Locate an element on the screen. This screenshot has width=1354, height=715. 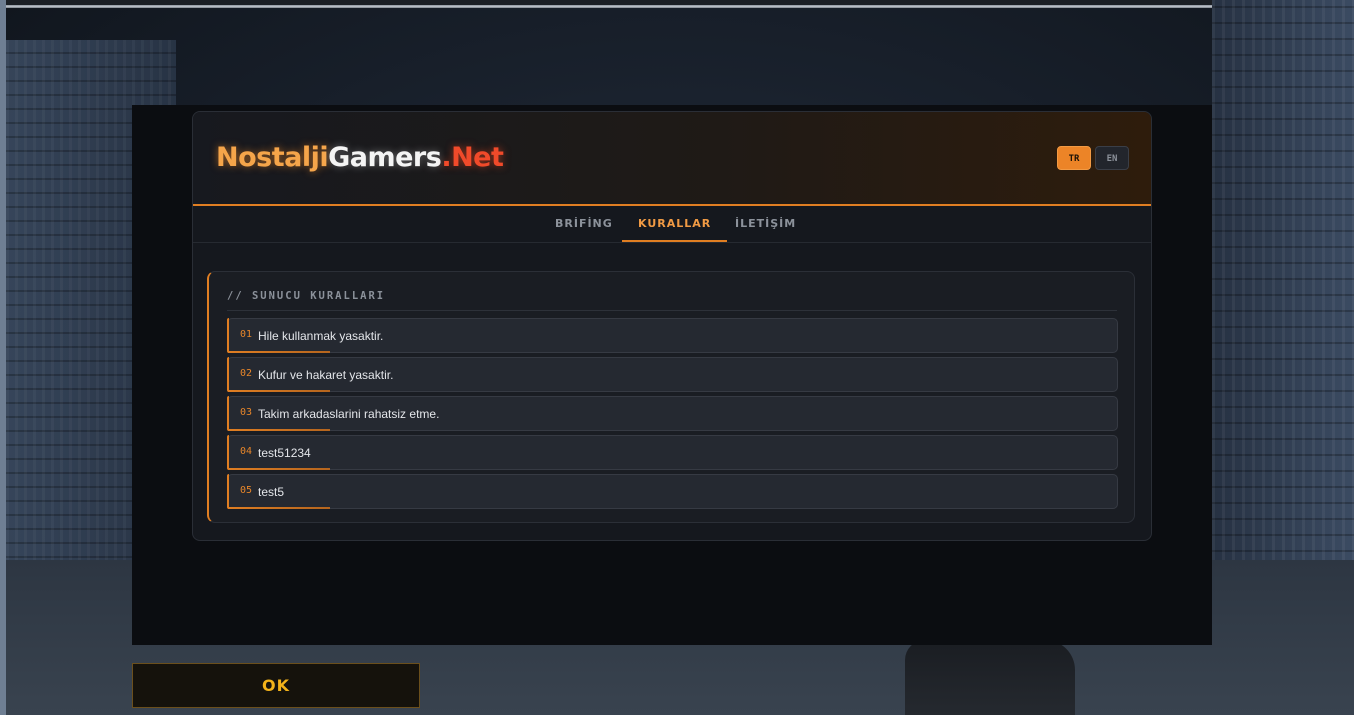
rule-number: 04 is located at coordinates (246, 451).